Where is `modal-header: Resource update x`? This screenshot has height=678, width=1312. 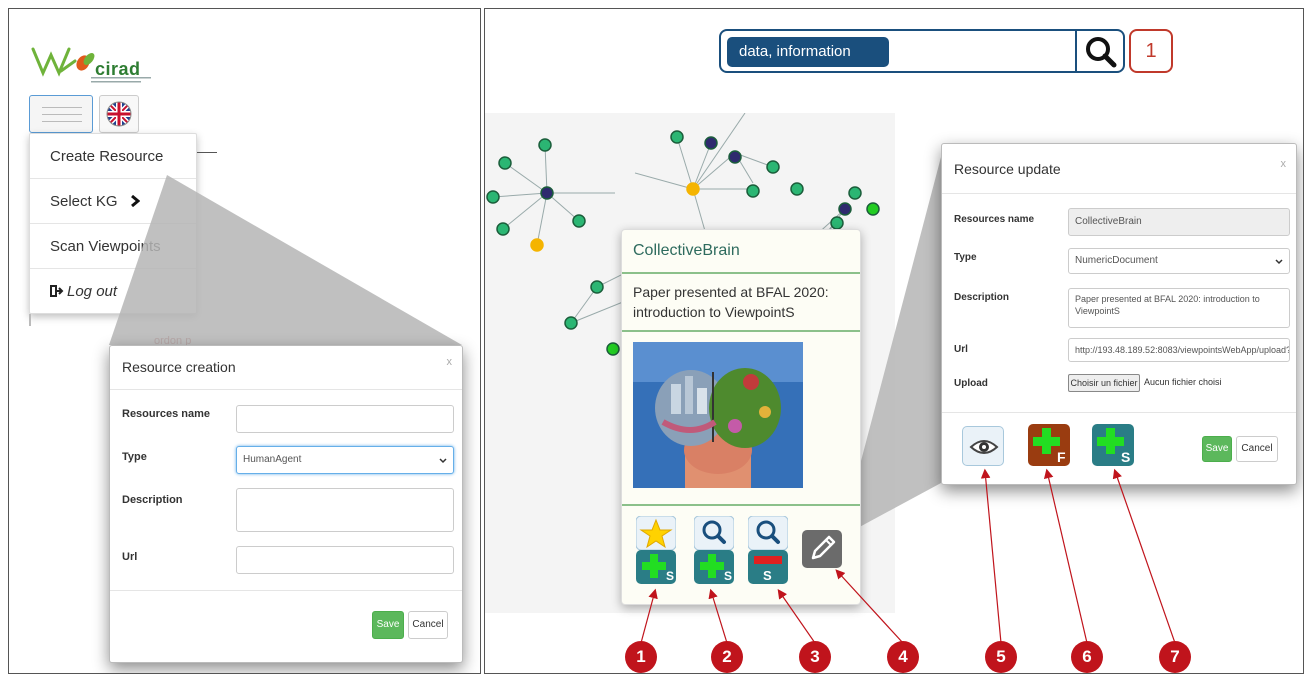 modal-header: Resource update x is located at coordinates (1119, 169).